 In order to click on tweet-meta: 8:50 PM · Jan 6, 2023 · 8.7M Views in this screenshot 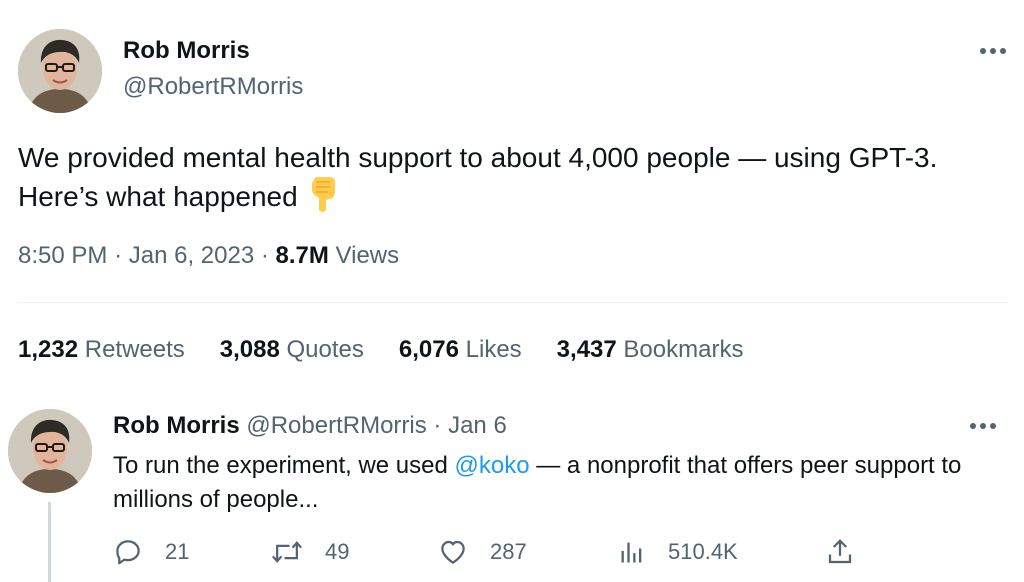, I will do `click(208, 256)`.